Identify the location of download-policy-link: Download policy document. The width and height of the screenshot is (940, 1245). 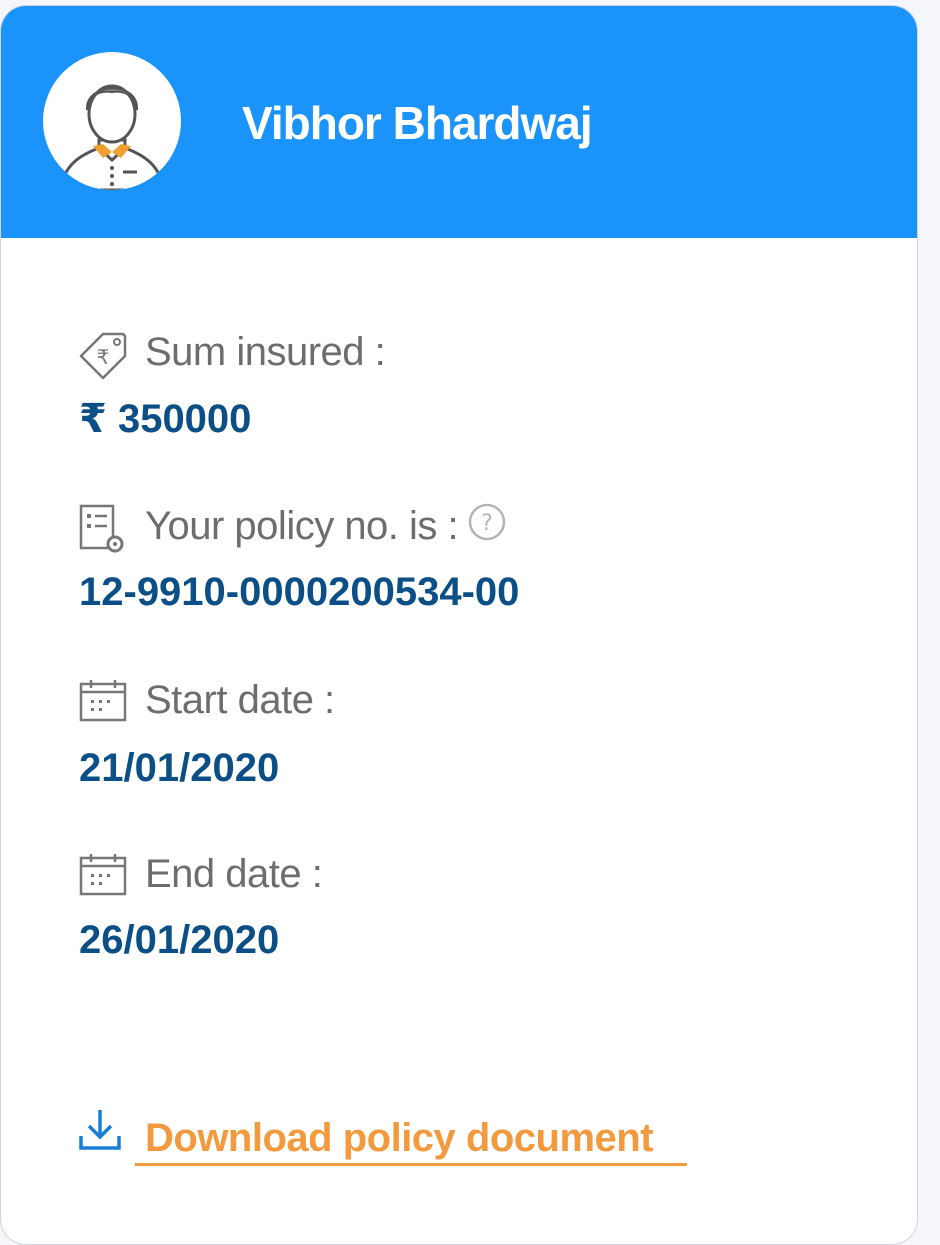
(411, 1141).